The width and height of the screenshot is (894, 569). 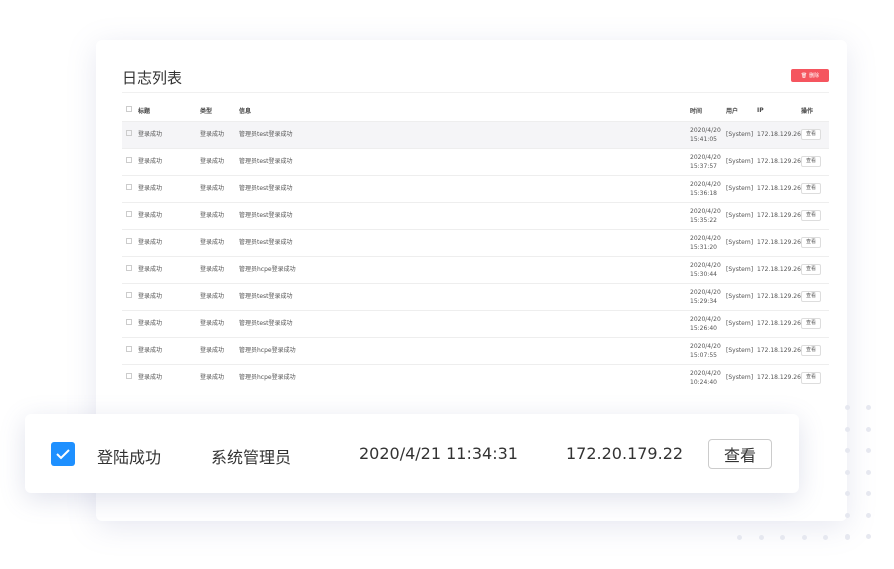 I want to click on row-datetime: 2020/4/21 11:34:31, so click(x=438, y=453).